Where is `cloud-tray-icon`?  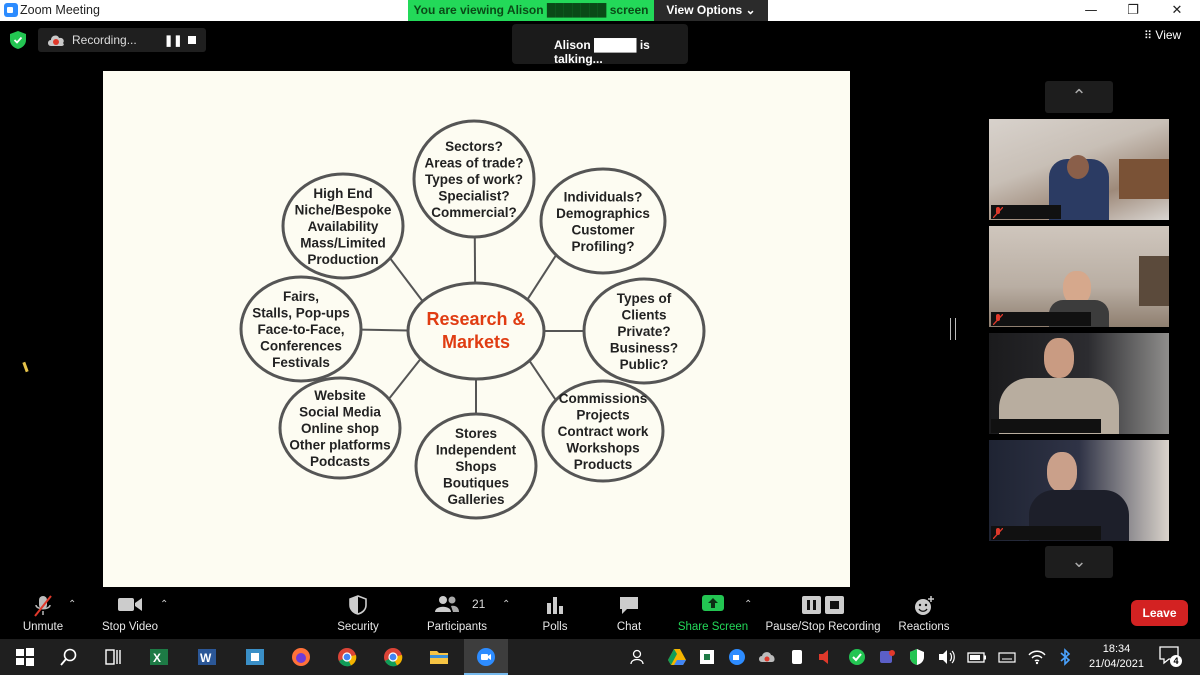
cloud-tray-icon is located at coordinates (767, 657).